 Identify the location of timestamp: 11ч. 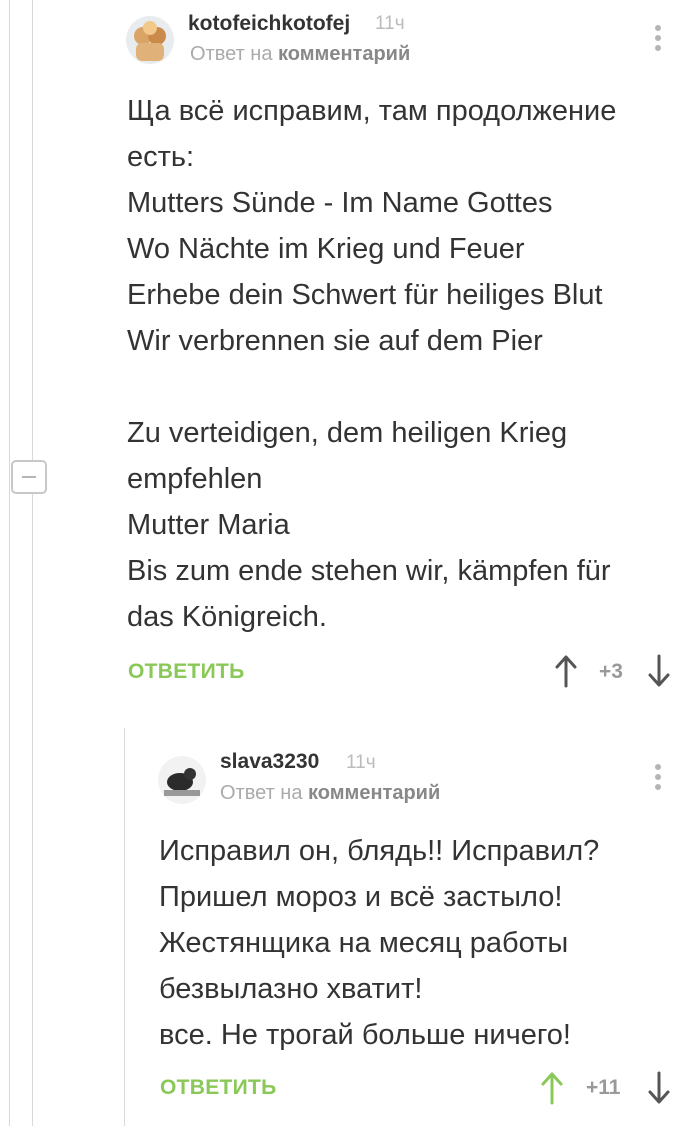
(361, 762).